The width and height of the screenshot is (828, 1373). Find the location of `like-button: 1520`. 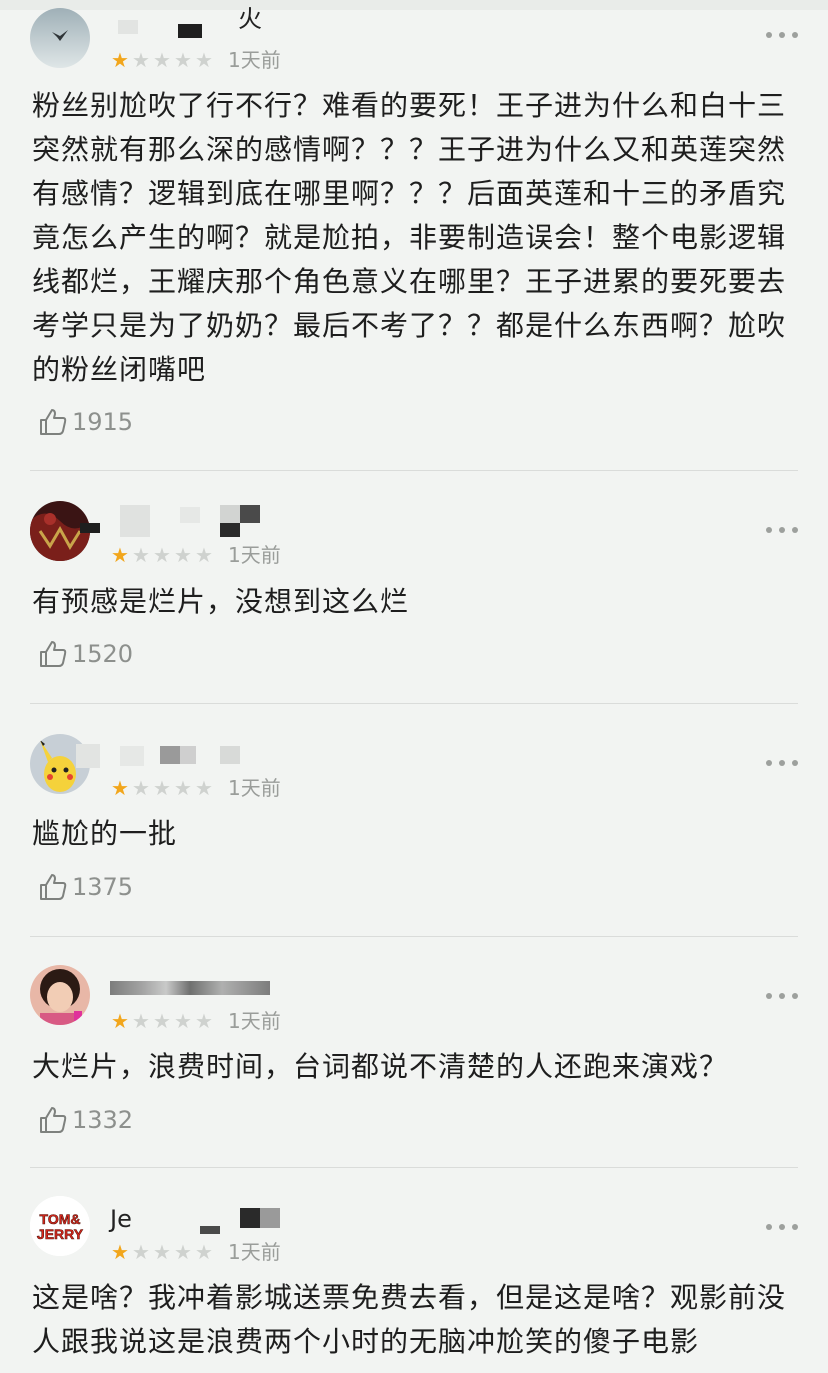

like-button: 1520 is located at coordinates (85, 654).